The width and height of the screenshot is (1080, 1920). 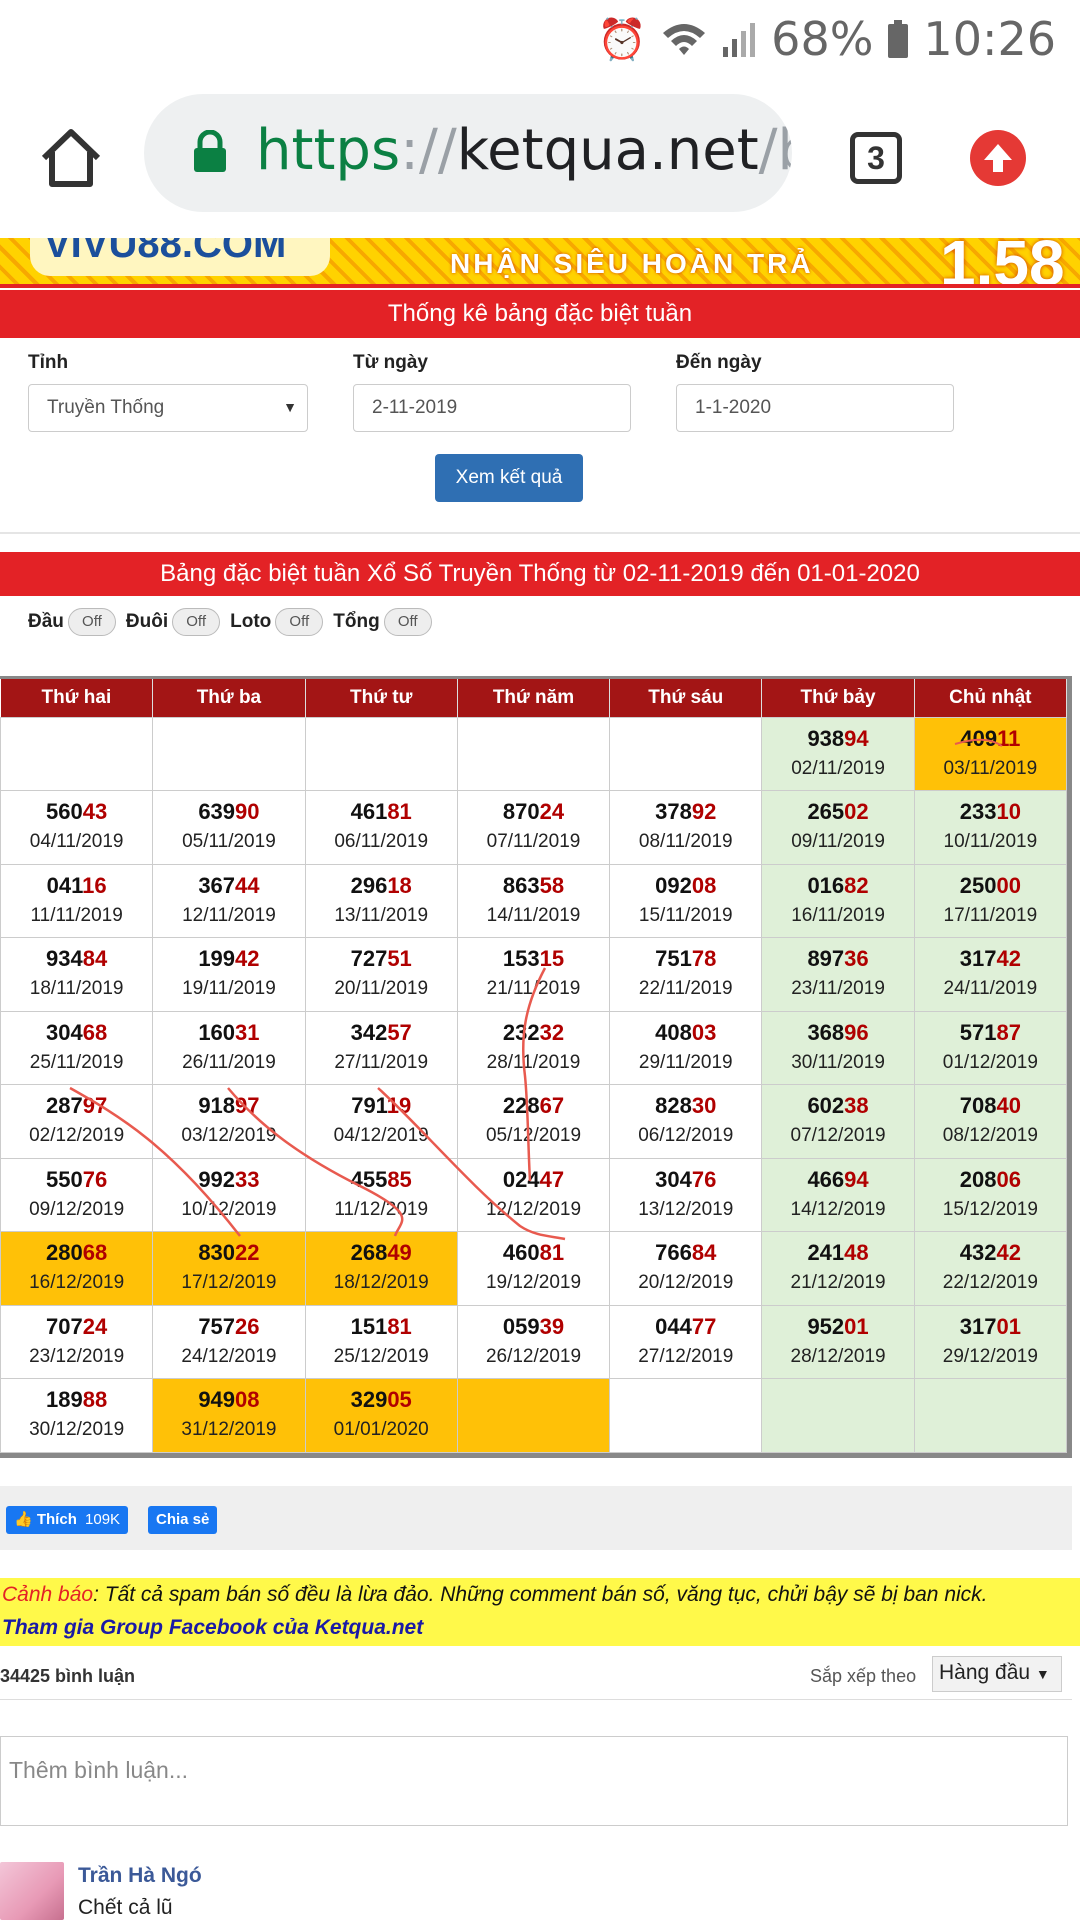 What do you see at coordinates (536, 1673) in the screenshot?
I see `comments-header: 34425 bình luận Sắp xếp theo Hàng đầu ▼` at bounding box center [536, 1673].